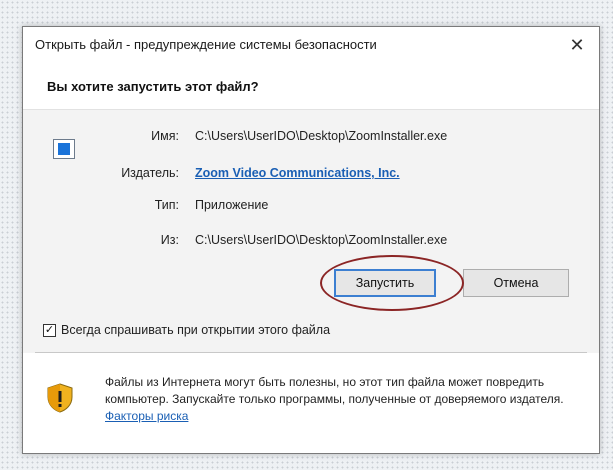  I want to click on run-button: Запустить, so click(385, 283).